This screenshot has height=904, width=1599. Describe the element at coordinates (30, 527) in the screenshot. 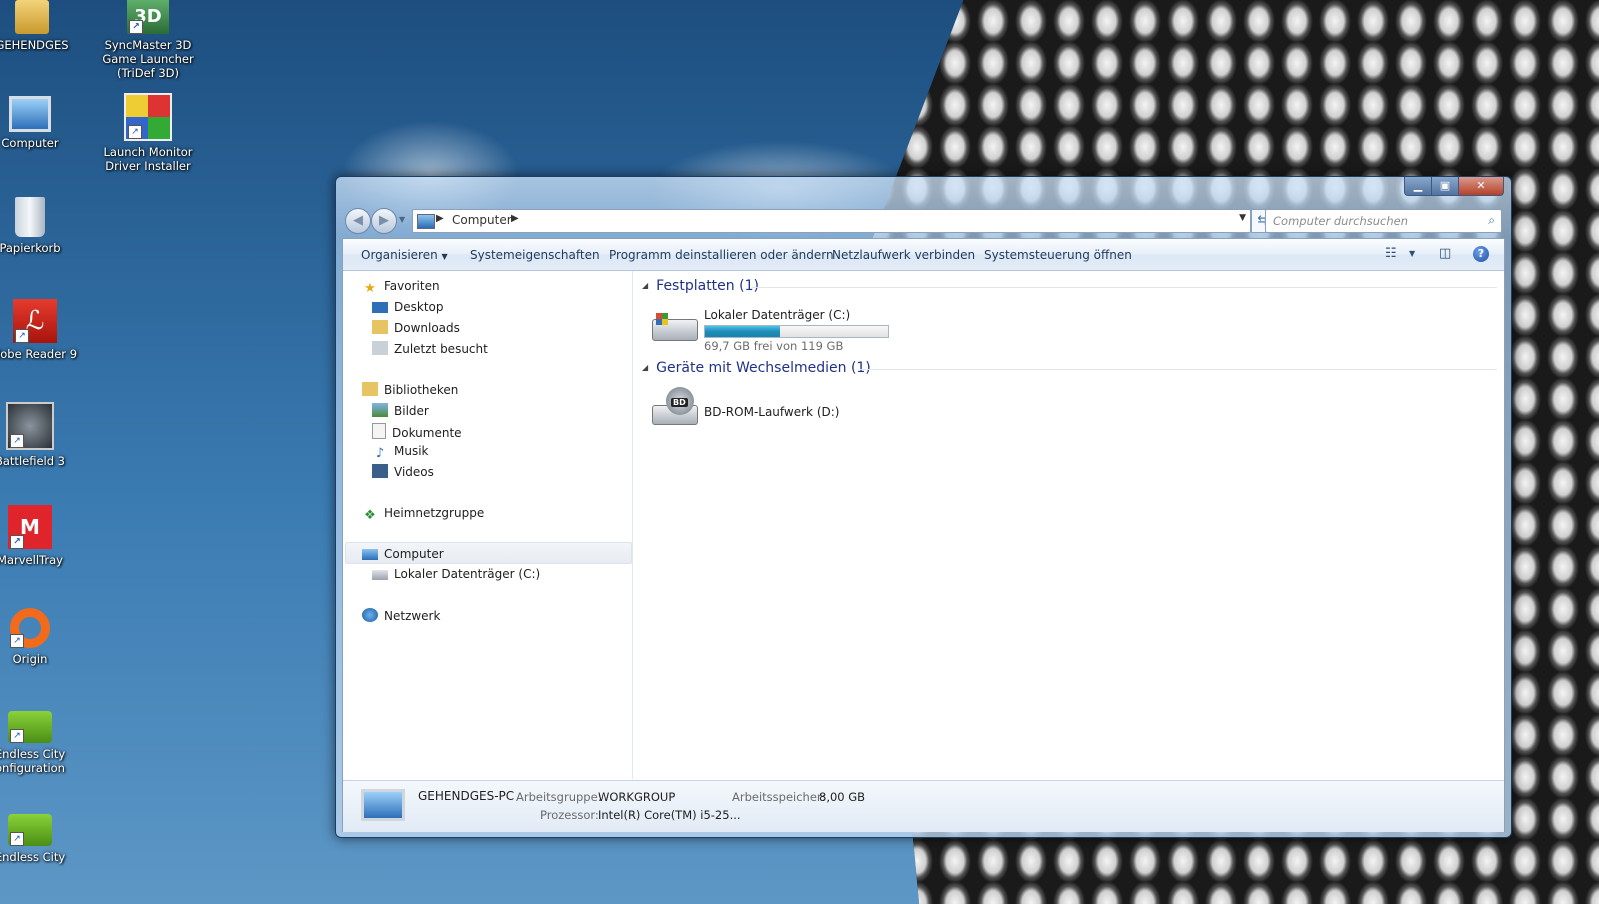

I see `marvell-icon: M ↗` at that location.